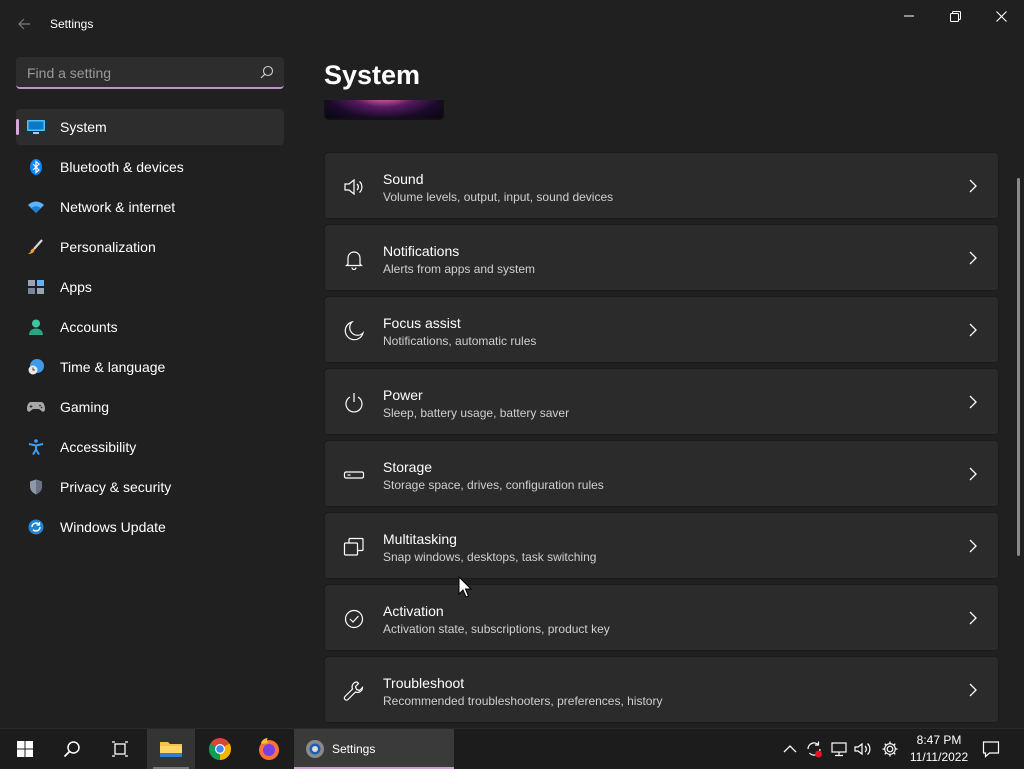 The image size is (1024, 769). I want to click on chrome-button, so click(220, 749).